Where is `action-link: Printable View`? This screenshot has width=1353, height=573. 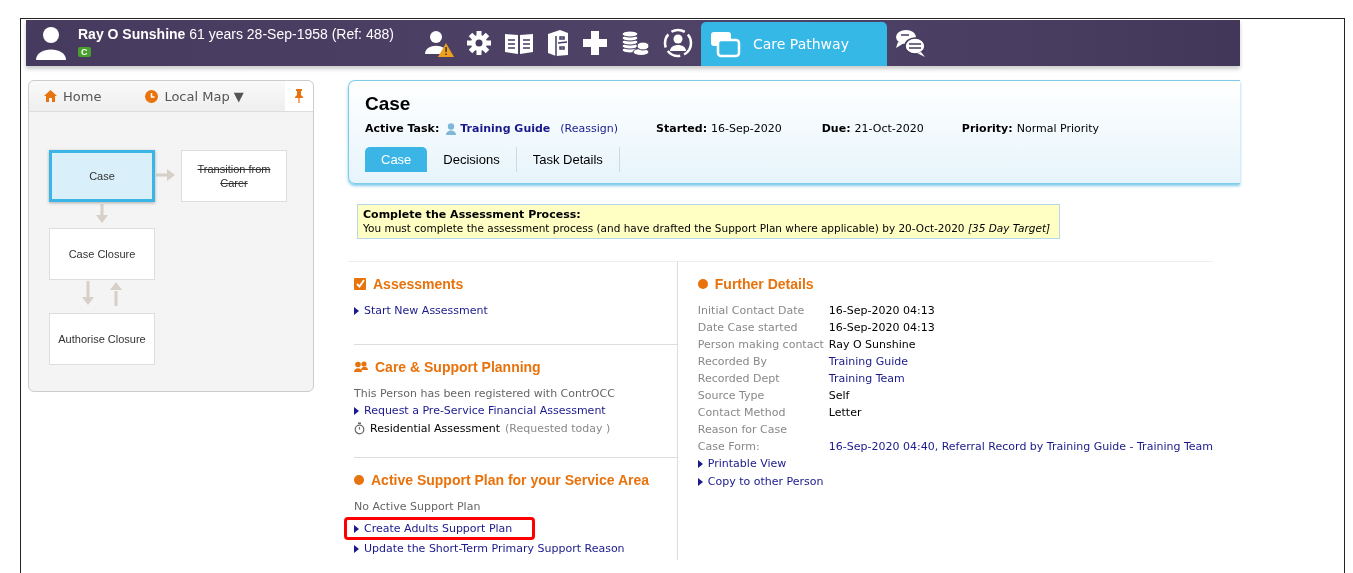
action-link: Printable View is located at coordinates (742, 463).